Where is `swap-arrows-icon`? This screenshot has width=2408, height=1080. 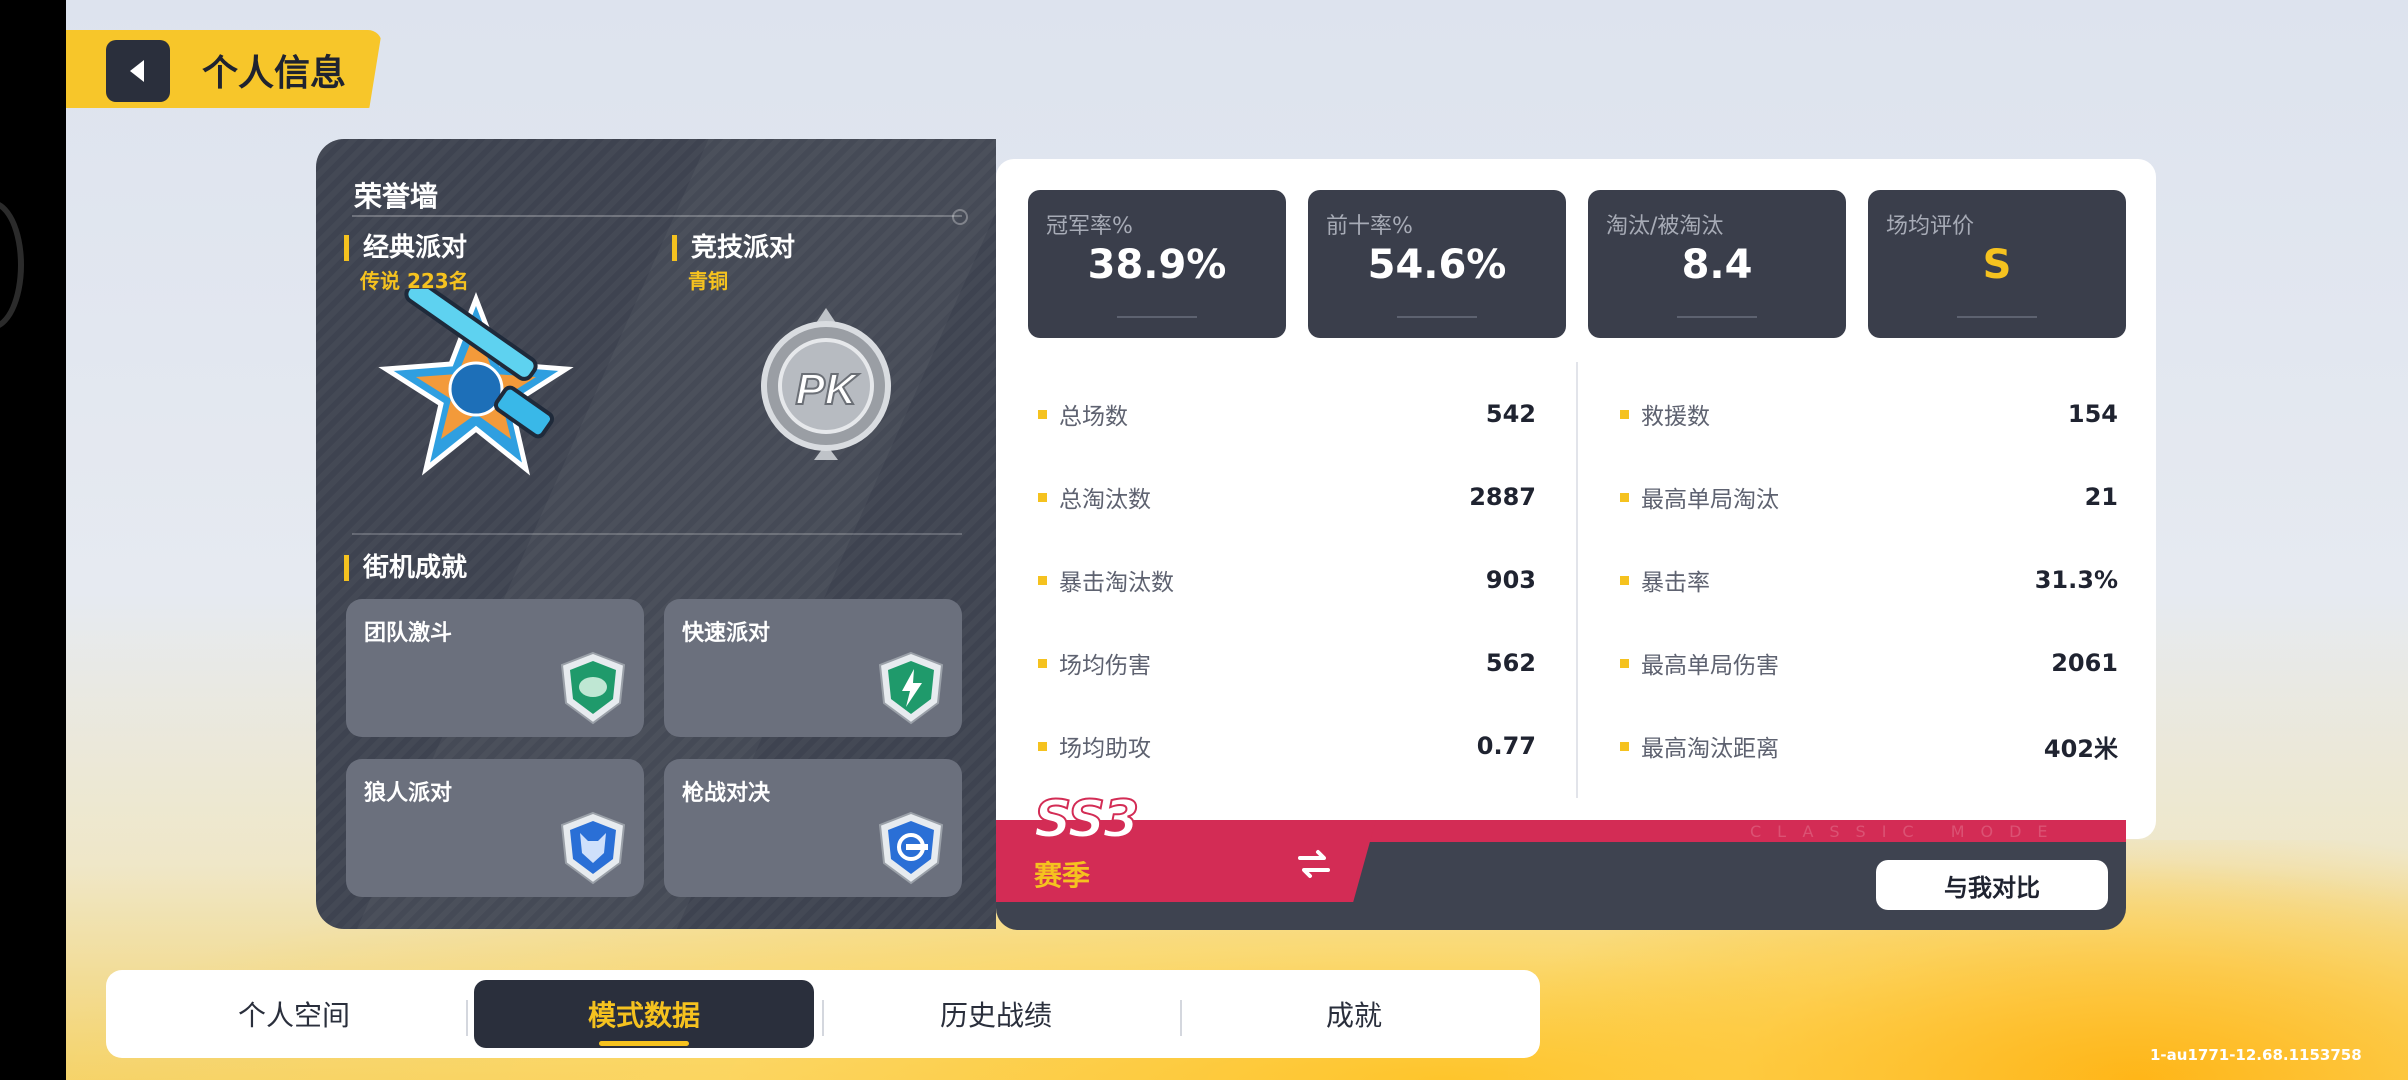
swap-arrows-icon is located at coordinates (1314, 864).